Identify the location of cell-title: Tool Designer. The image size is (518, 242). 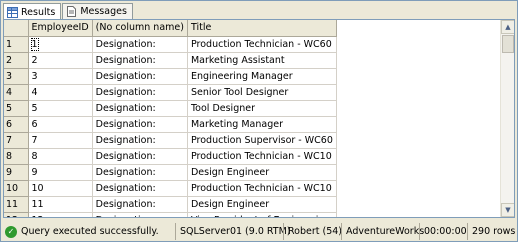
(262, 108).